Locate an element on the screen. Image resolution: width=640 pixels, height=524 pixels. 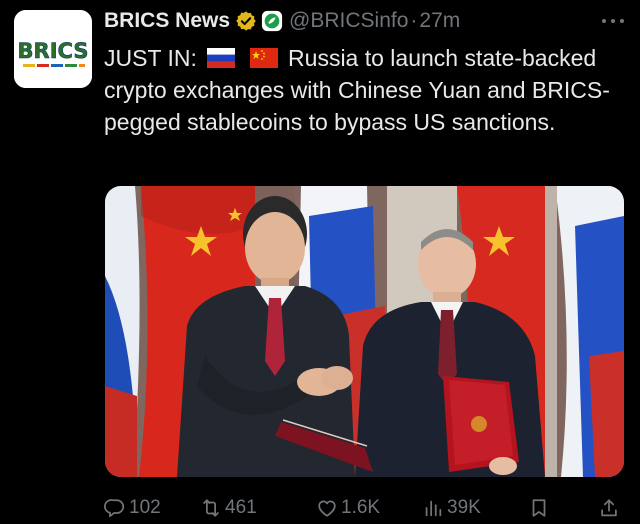
affiliate-badge-icon is located at coordinates (272, 21).